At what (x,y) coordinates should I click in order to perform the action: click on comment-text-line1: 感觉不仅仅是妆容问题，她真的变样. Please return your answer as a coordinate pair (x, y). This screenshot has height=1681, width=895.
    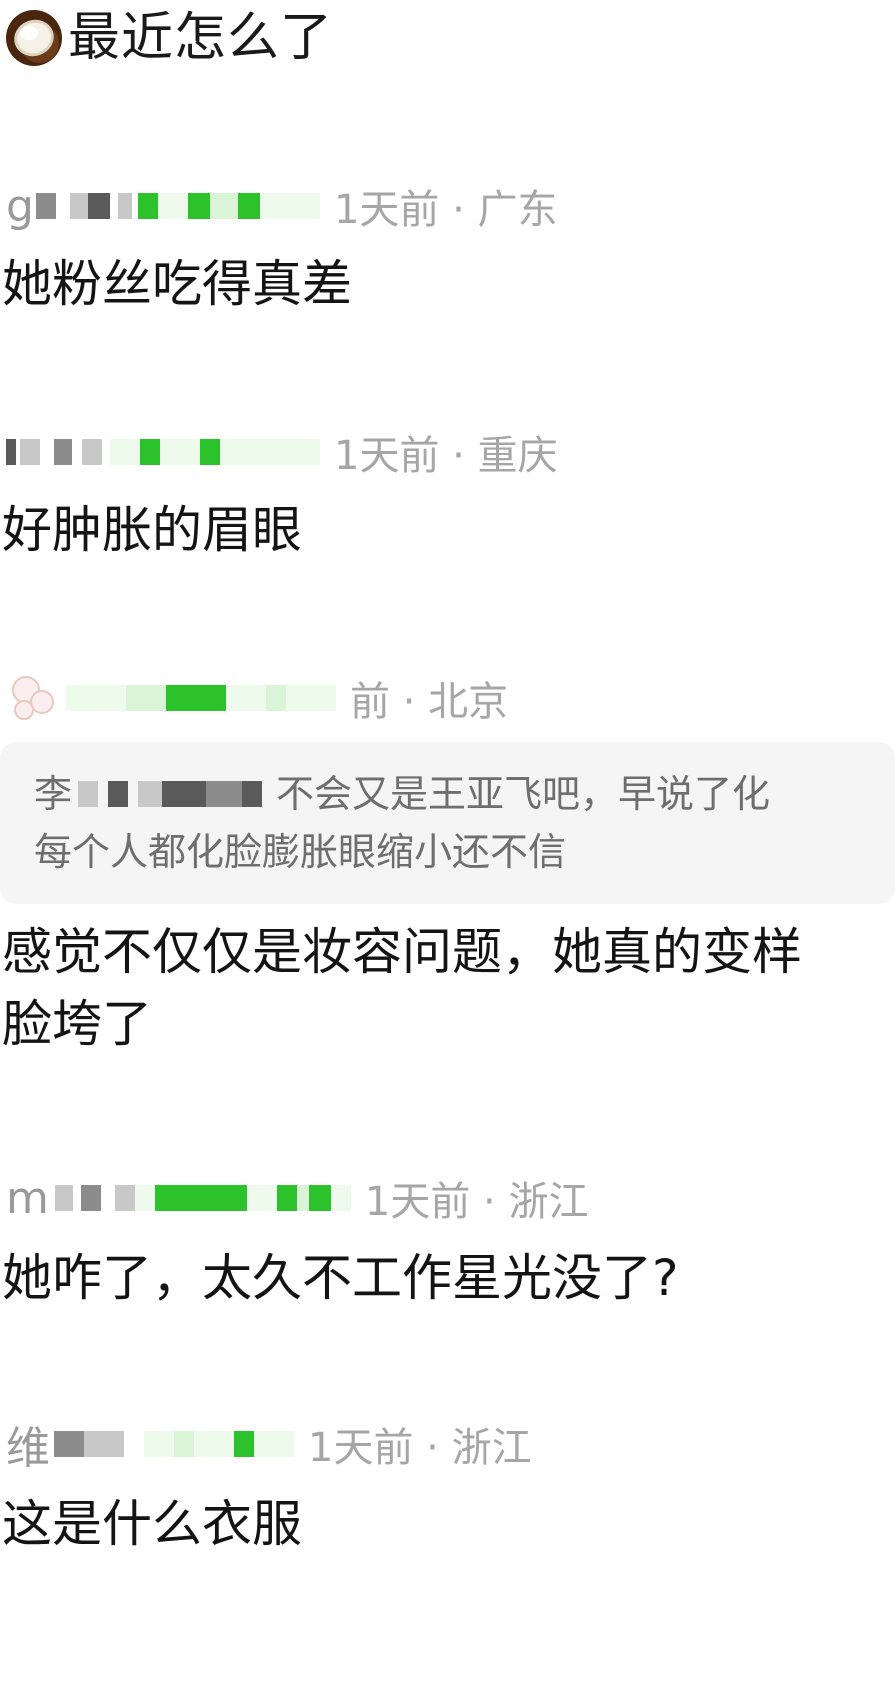
    Looking at the image, I should click on (402, 952).